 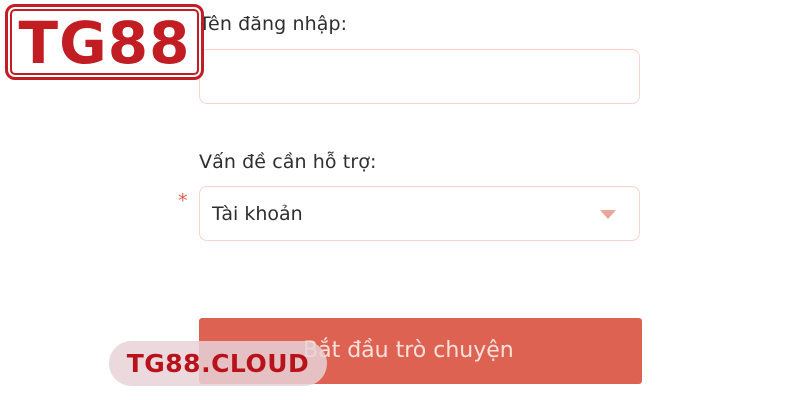 I want to click on brand-logo-text: TG88, so click(x=104, y=43).